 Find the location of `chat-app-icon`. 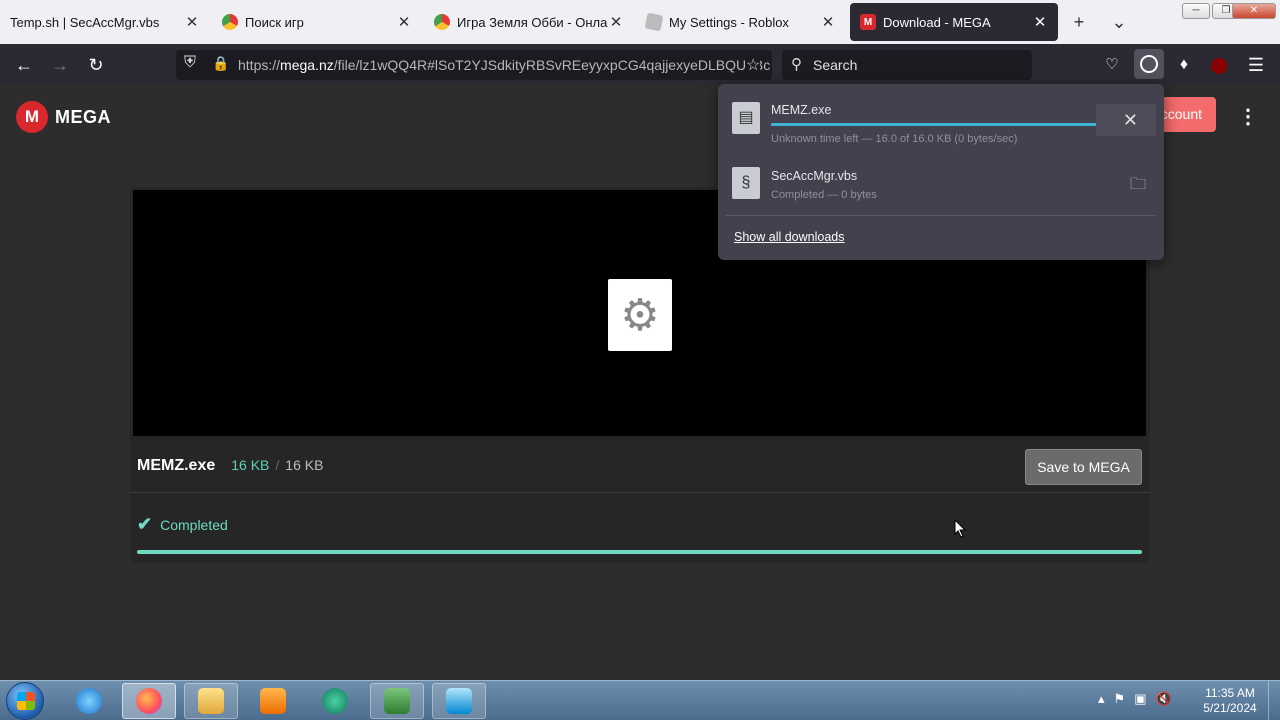

chat-app-icon is located at coordinates (335, 701).